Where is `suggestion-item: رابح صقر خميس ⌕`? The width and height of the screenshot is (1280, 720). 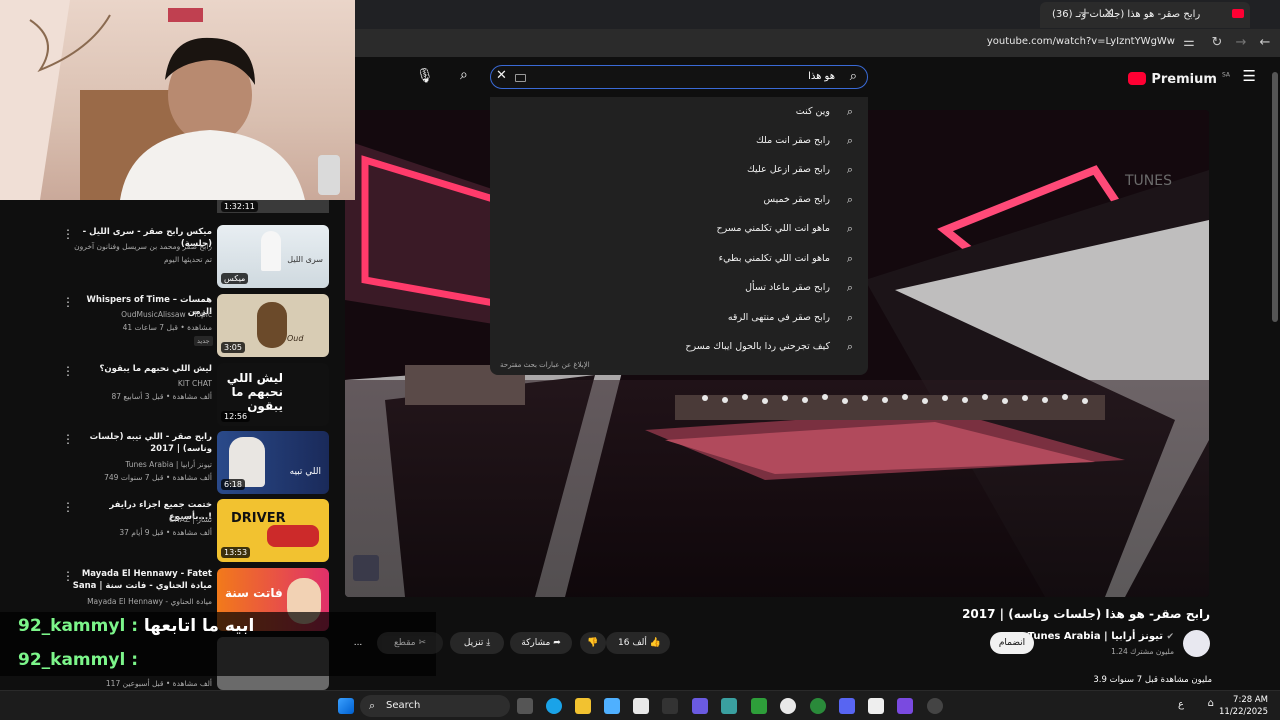
suggestion-item: رابح صقر خميس ⌕ is located at coordinates (679, 199).